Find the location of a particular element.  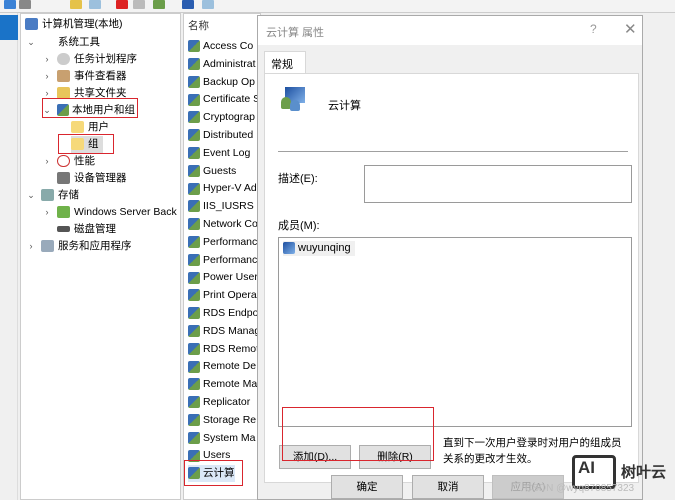

list-item: IIS_IUSRS is located at coordinates (221, 206).